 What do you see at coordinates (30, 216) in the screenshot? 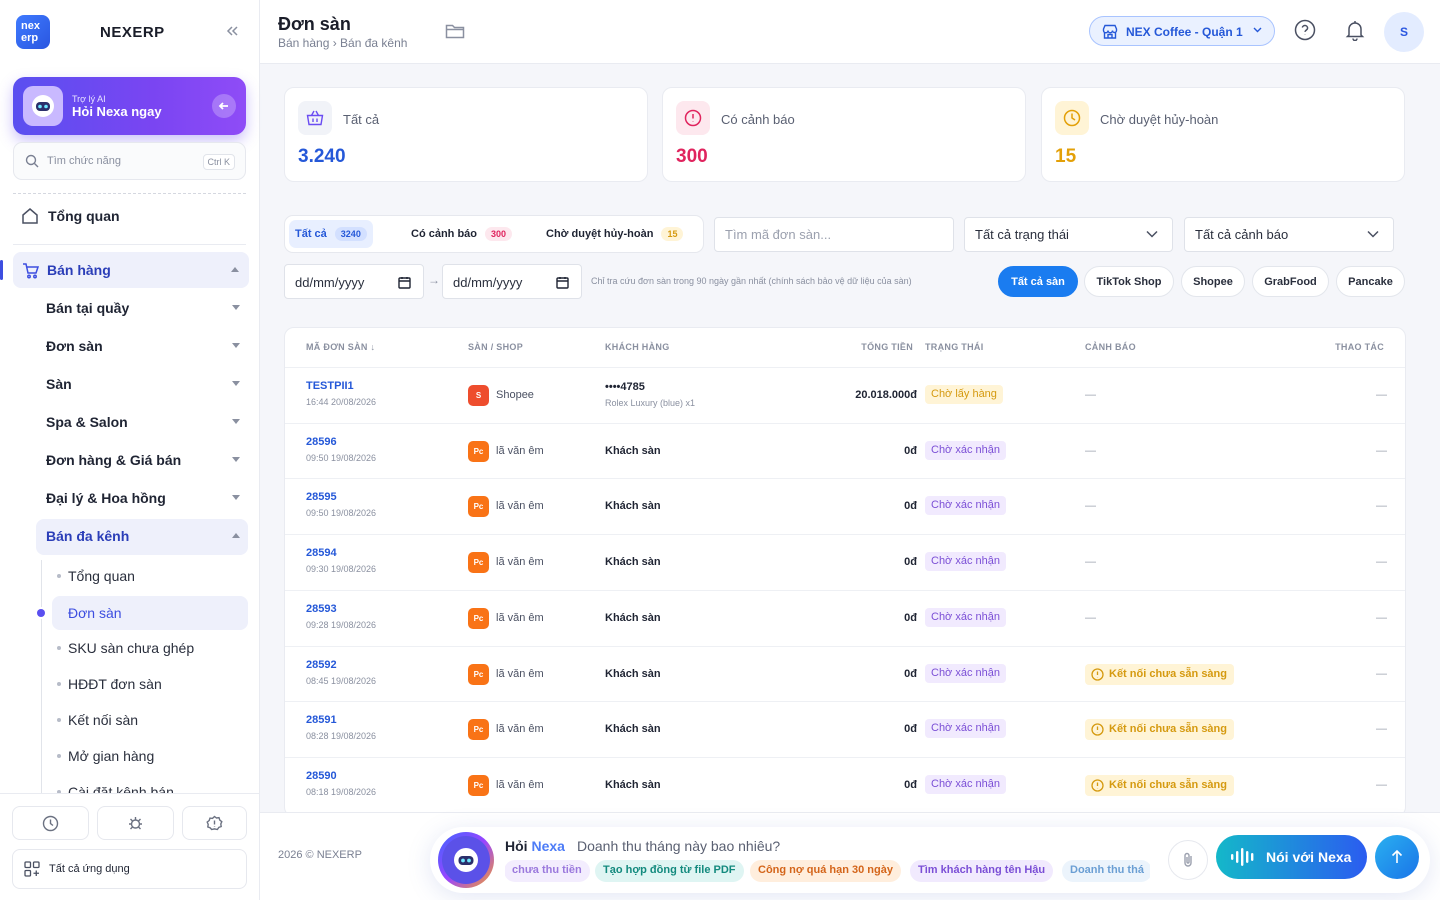
I see `home-icon` at bounding box center [30, 216].